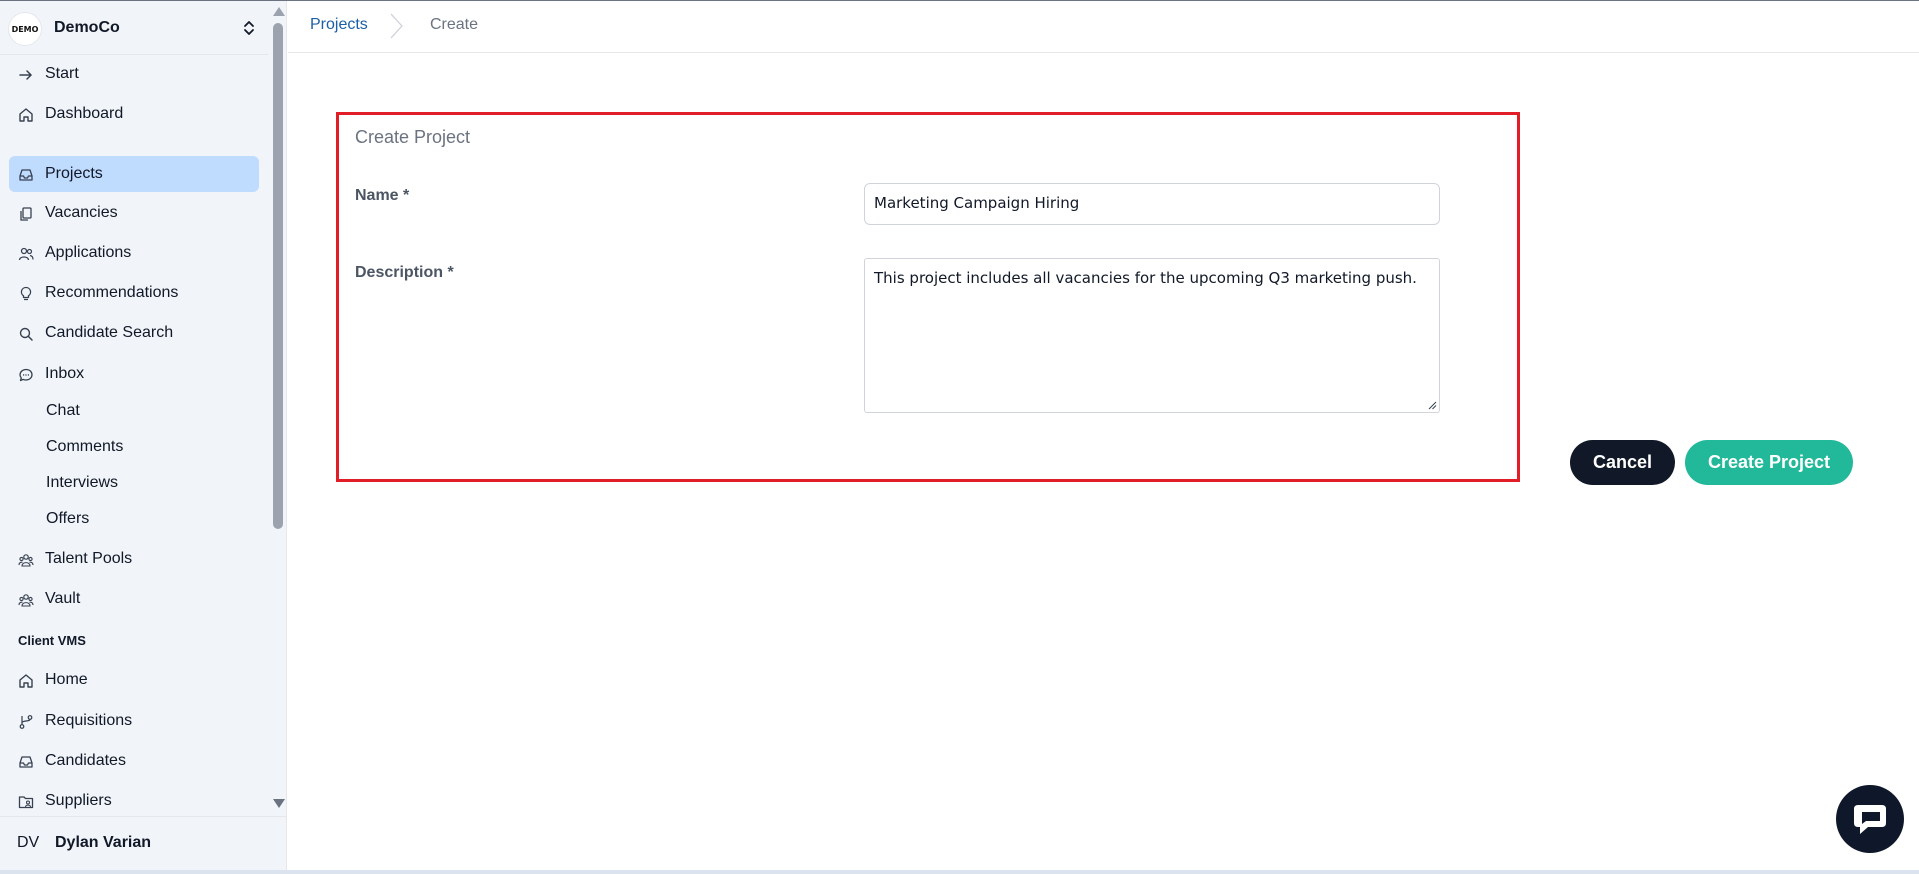 The width and height of the screenshot is (1919, 874). Describe the element at coordinates (85, 760) in the screenshot. I see `sidebar-item-label: Candidates` at that location.